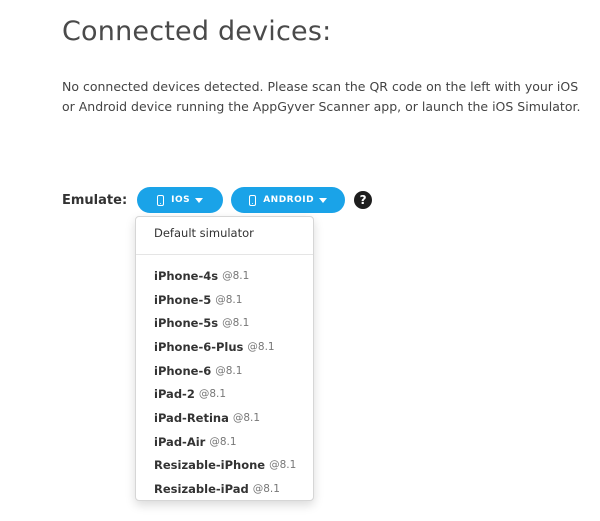 The height and width of the screenshot is (521, 600). Describe the element at coordinates (197, 31) in the screenshot. I see `page-title: Connected devices:` at that location.